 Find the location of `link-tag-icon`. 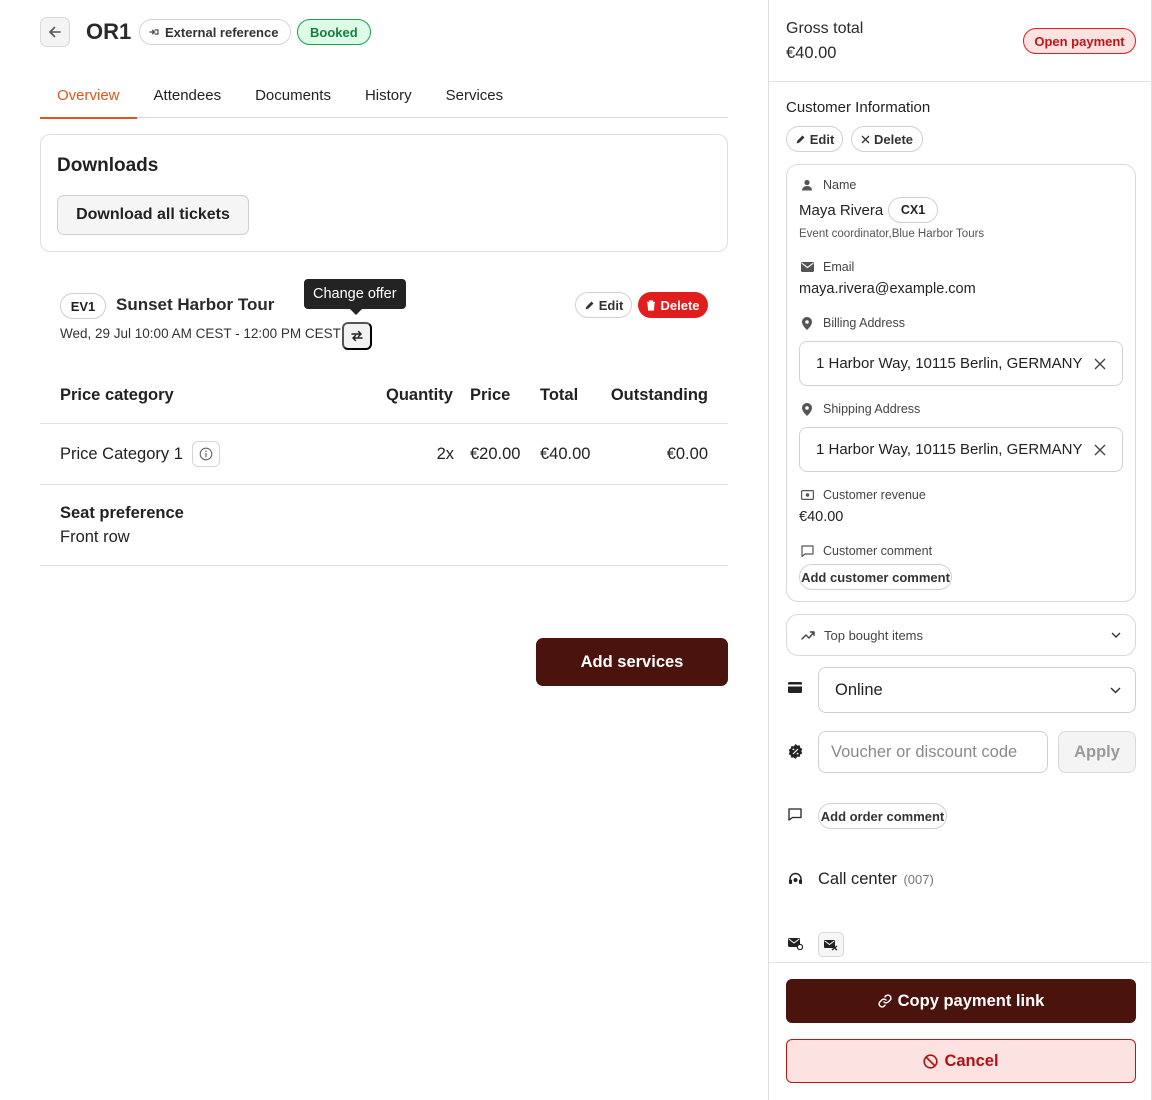

link-tag-icon is located at coordinates (154, 32).